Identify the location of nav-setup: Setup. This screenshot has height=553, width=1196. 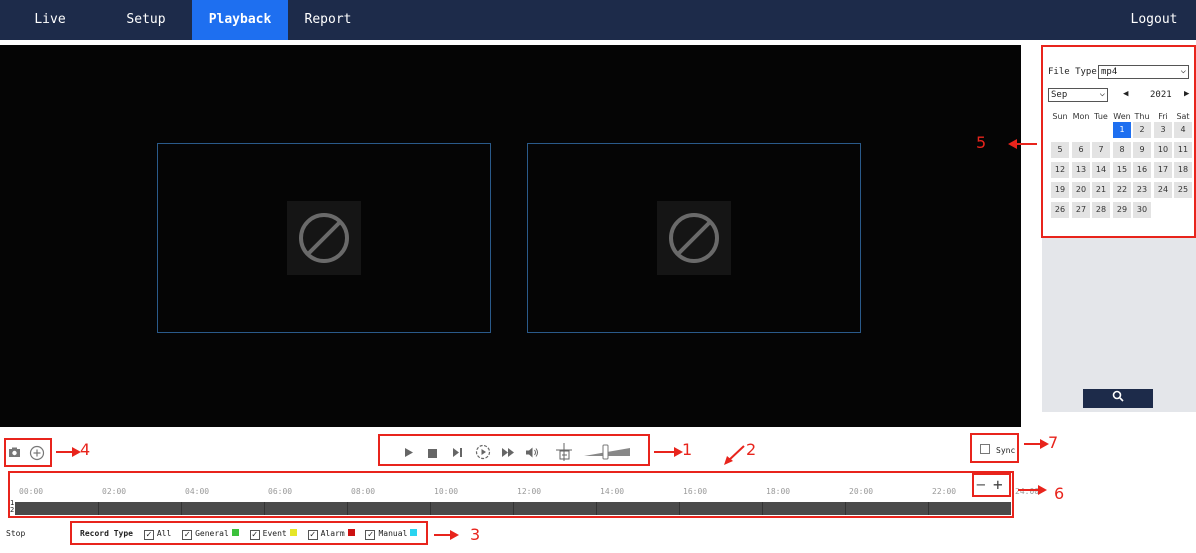
(146, 20).